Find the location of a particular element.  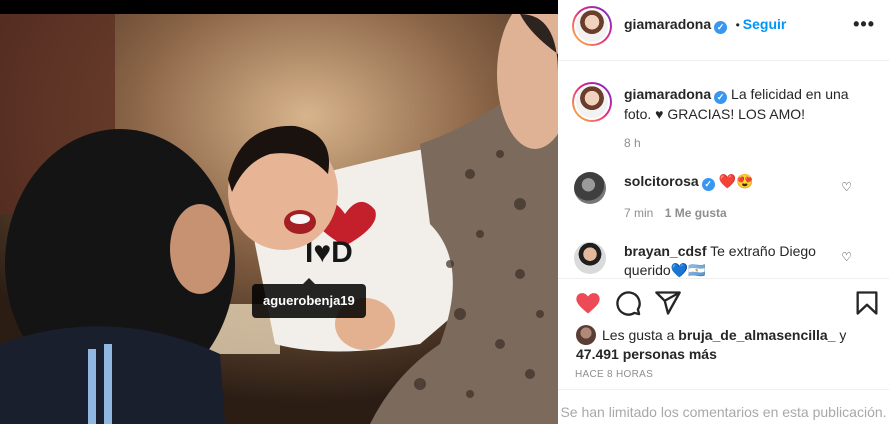

bookmark-icon is located at coordinates (867, 303).